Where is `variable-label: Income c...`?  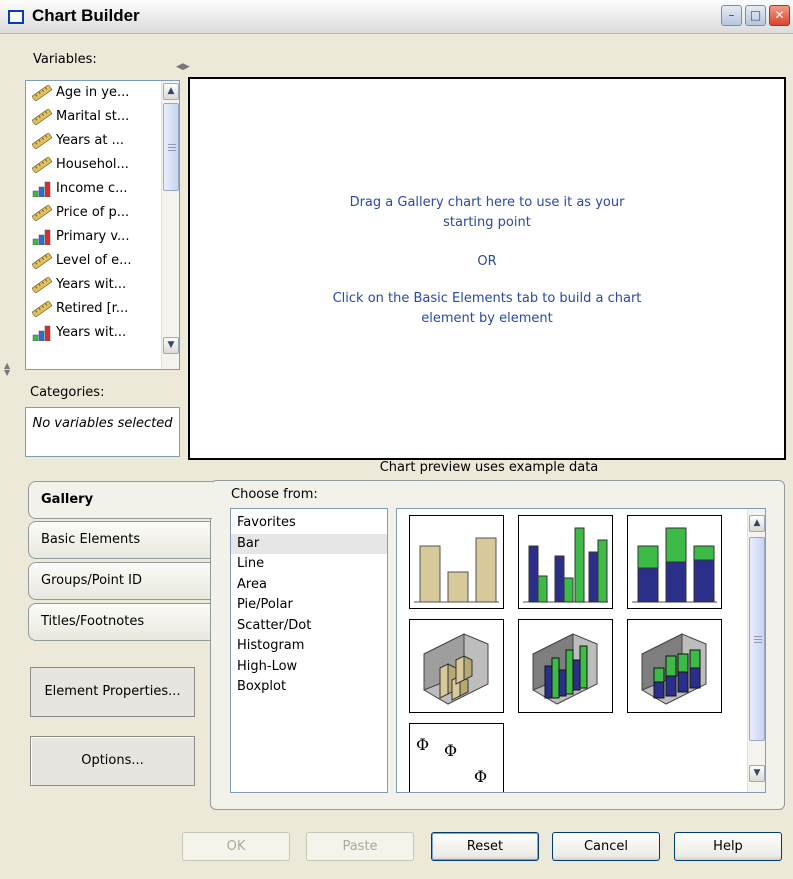 variable-label: Income c... is located at coordinates (92, 188).